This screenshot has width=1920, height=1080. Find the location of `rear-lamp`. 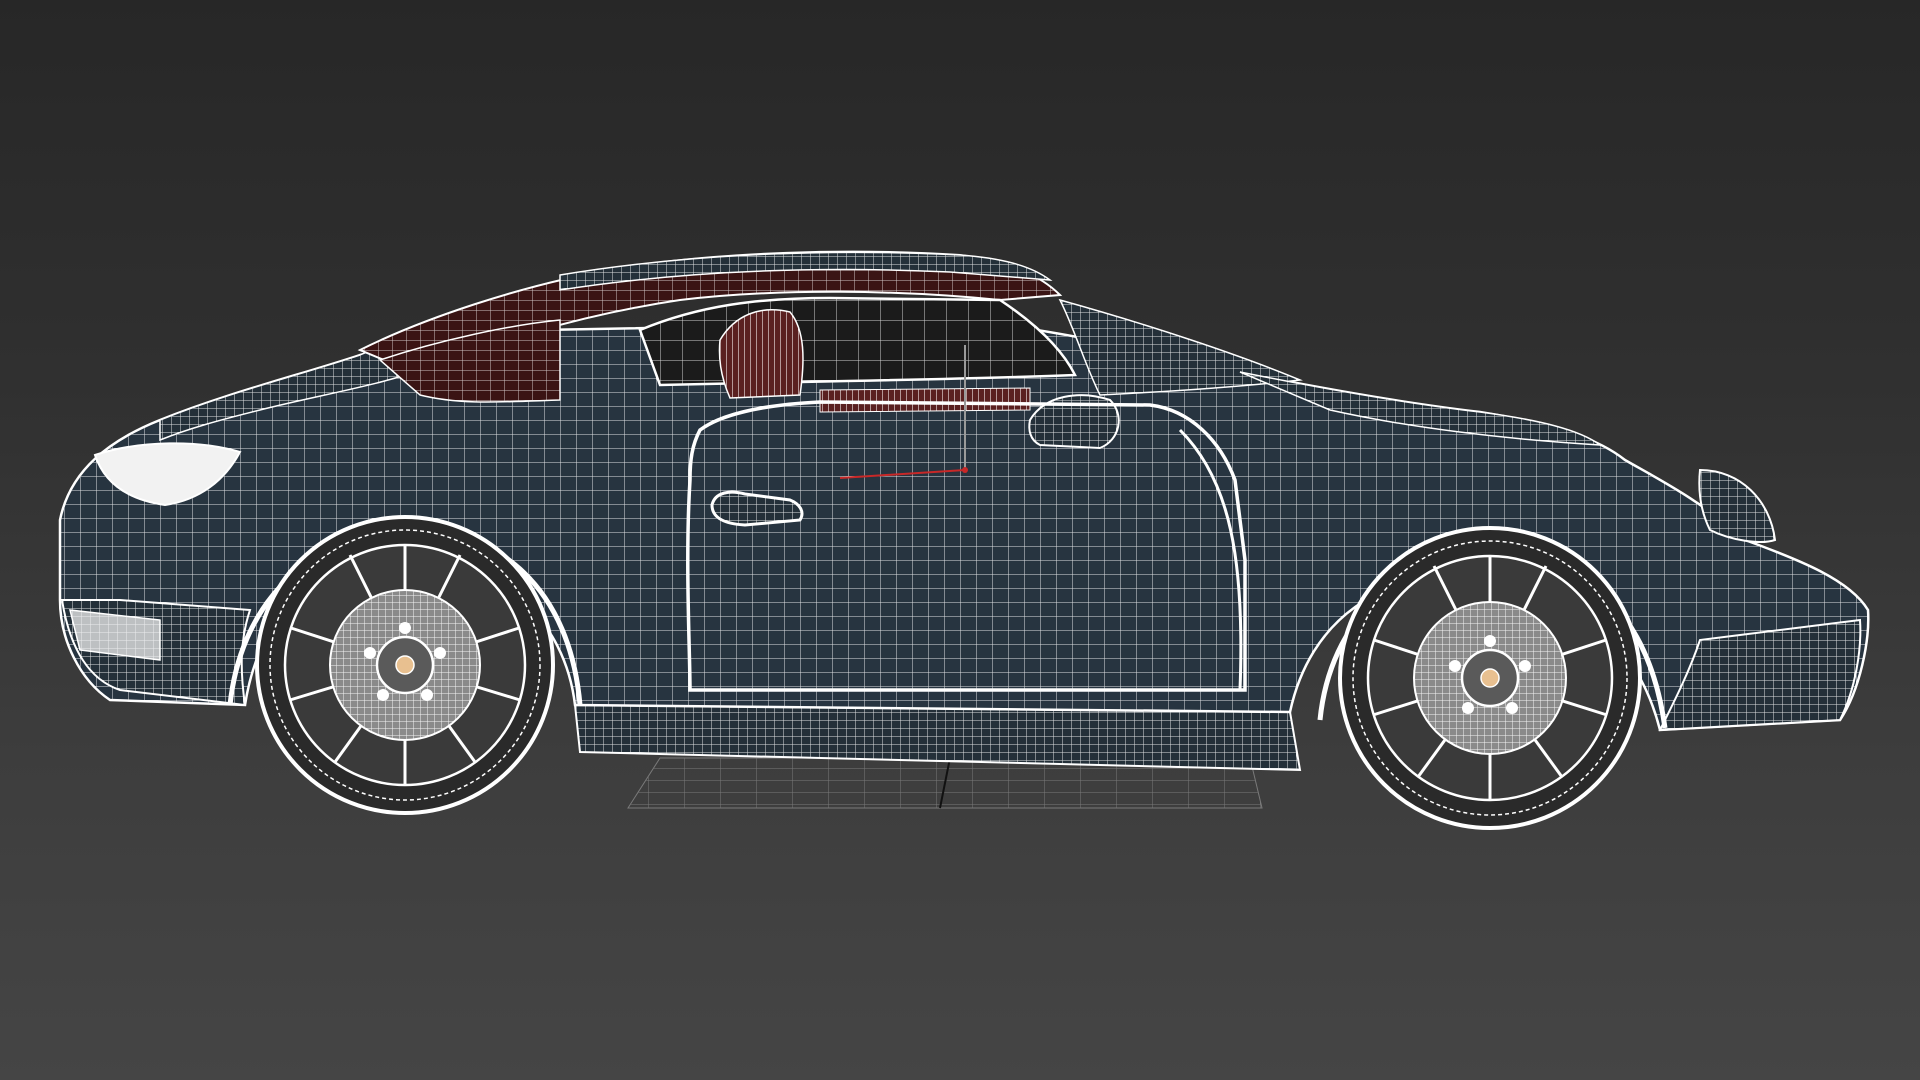

rear-lamp is located at coordinates (1737, 505).